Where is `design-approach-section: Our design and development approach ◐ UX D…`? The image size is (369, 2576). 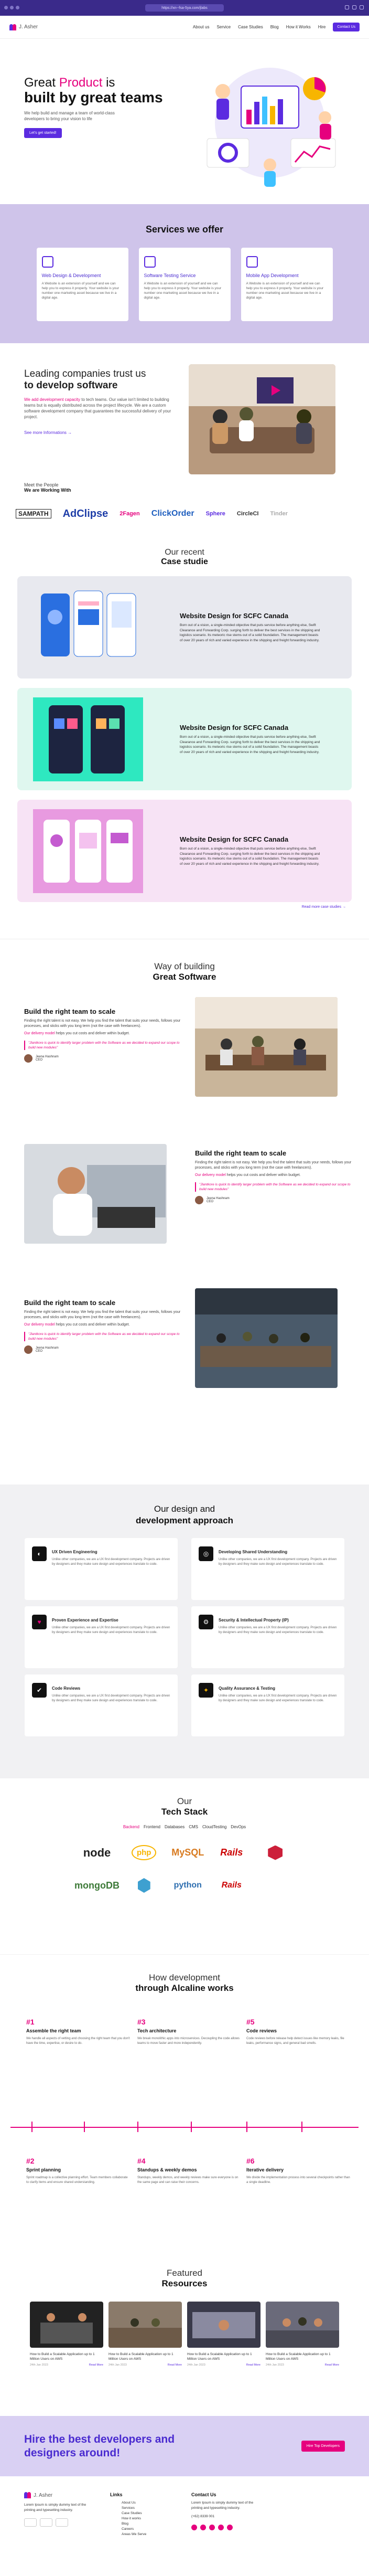
design-approach-section: Our design and development approach ◐ UX D… is located at coordinates (184, 1631).